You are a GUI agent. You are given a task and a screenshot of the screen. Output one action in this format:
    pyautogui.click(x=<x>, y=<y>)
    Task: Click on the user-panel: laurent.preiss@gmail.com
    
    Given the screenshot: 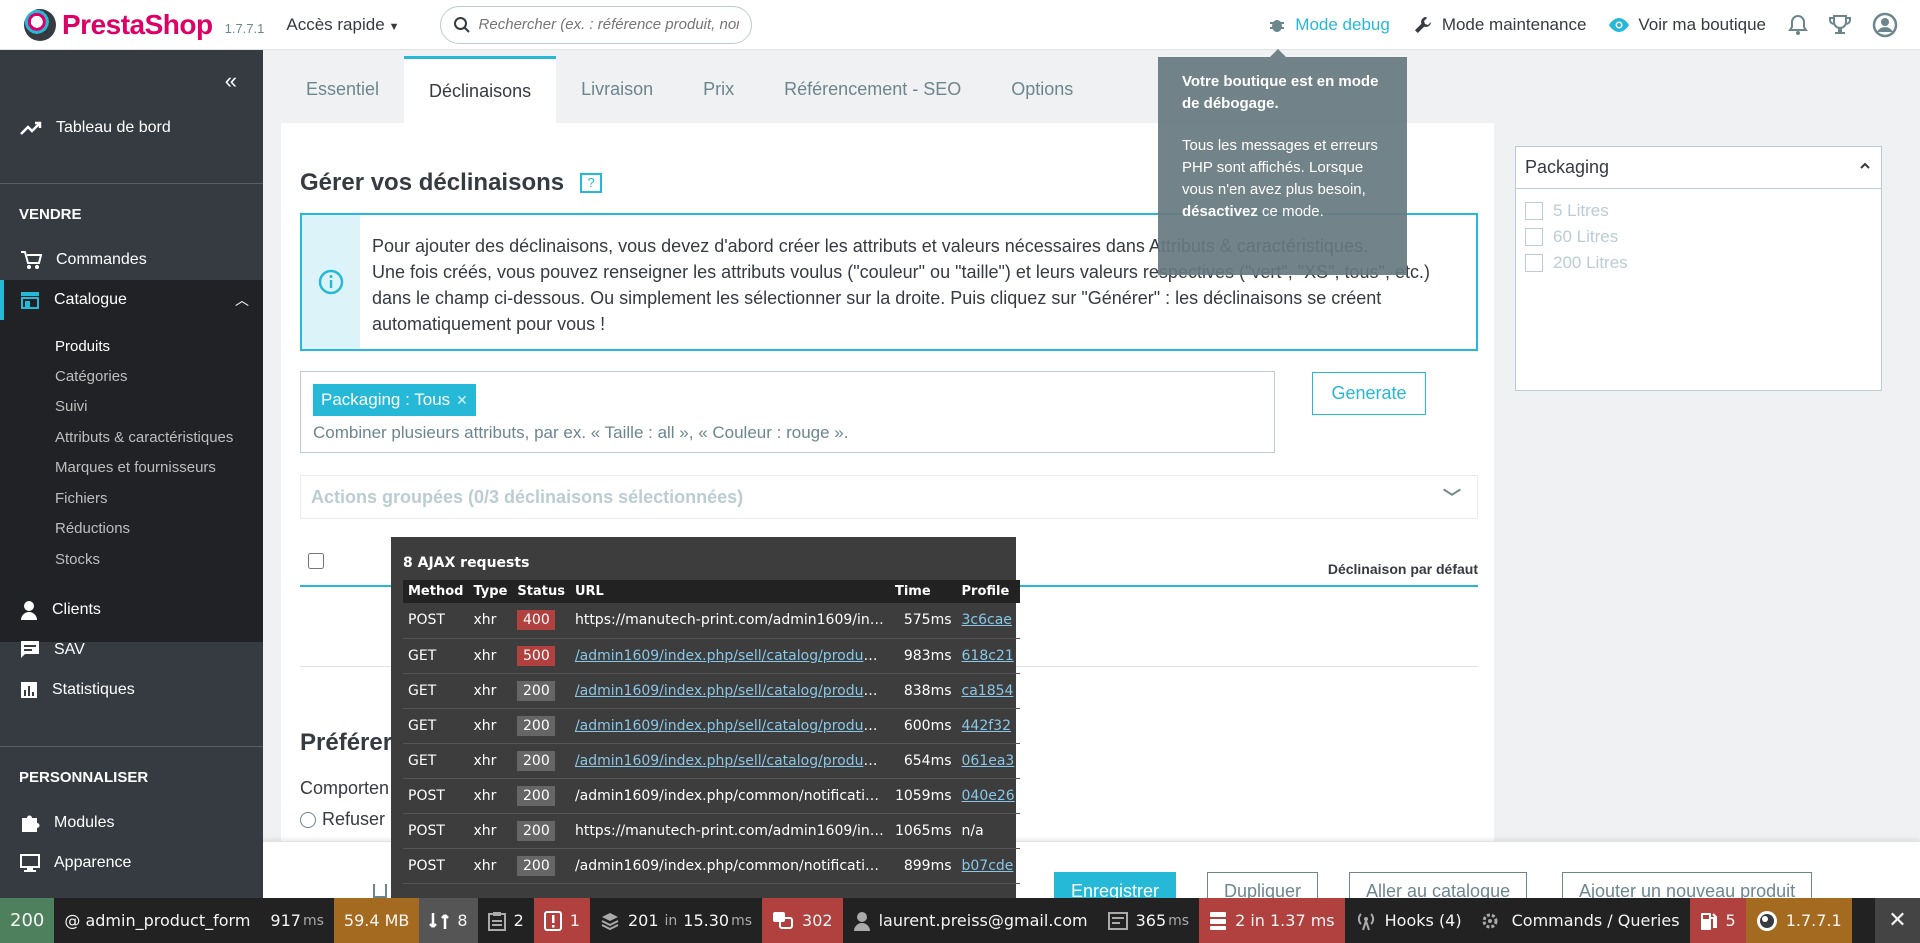 What is the action you would take?
    pyautogui.click(x=970, y=920)
    